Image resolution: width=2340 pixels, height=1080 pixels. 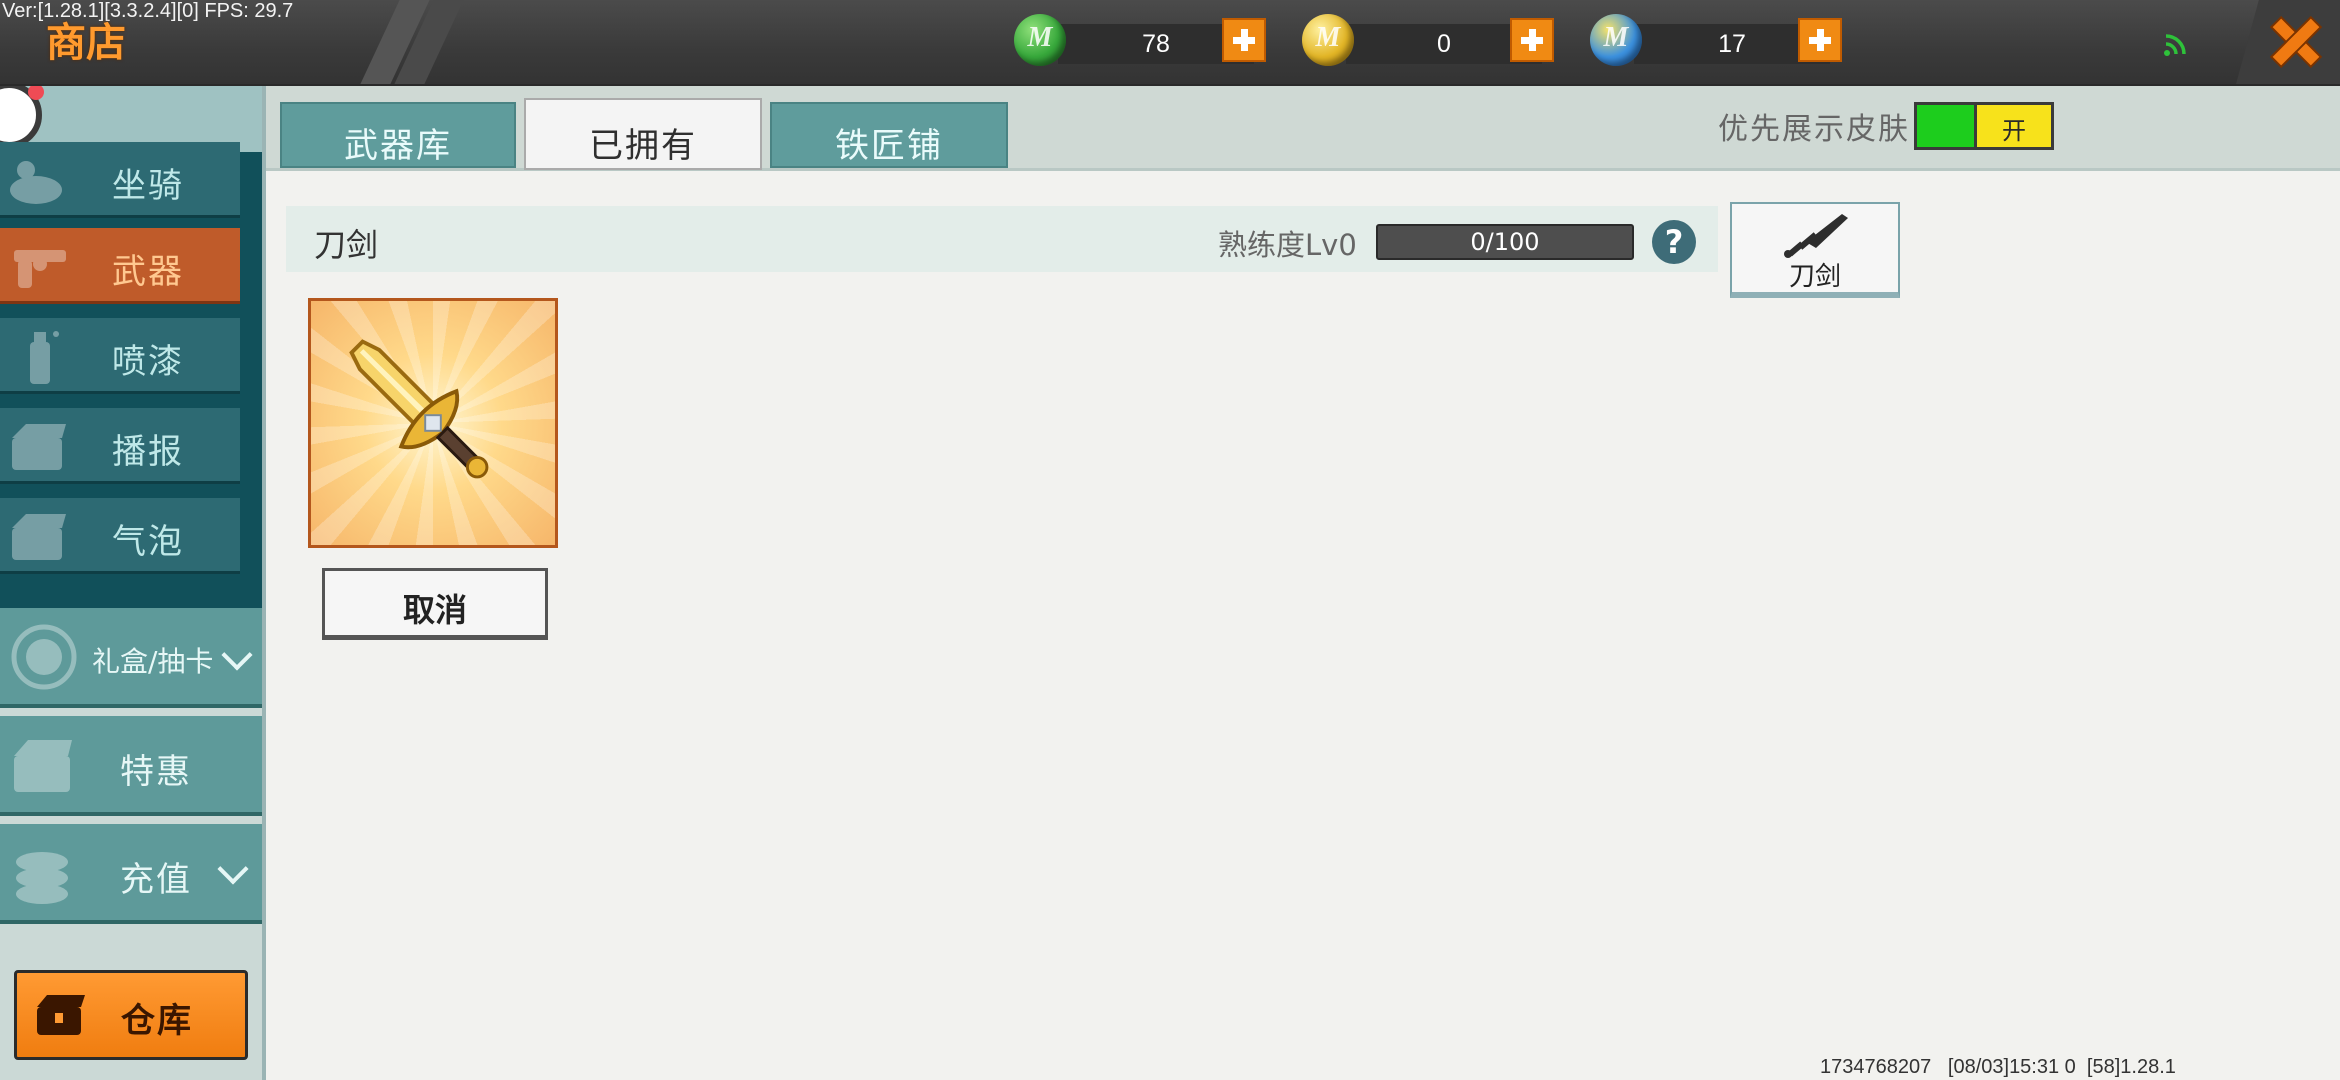 I want to click on mastery-progress-bar: 0/100, so click(x=1505, y=242).